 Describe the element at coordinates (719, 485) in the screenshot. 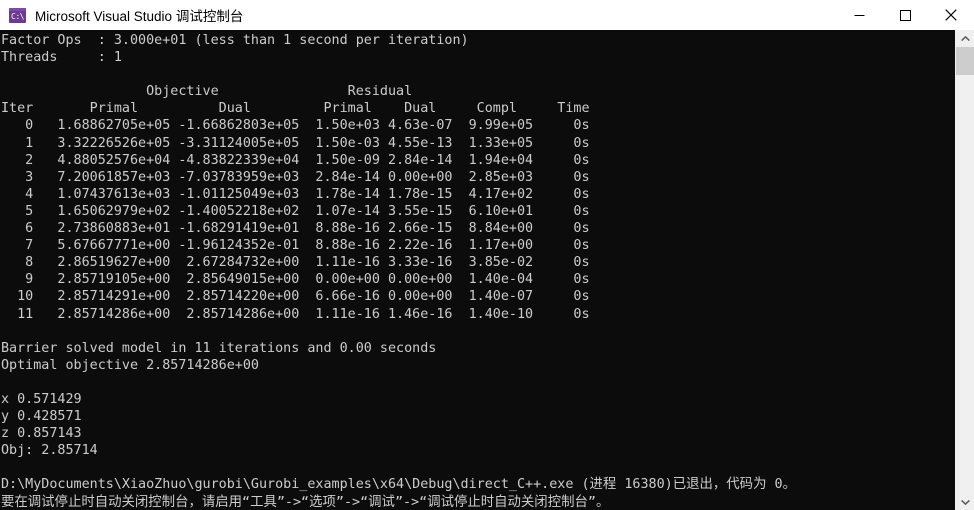

I see `console-text-cjk: 已退出，代码为` at that location.